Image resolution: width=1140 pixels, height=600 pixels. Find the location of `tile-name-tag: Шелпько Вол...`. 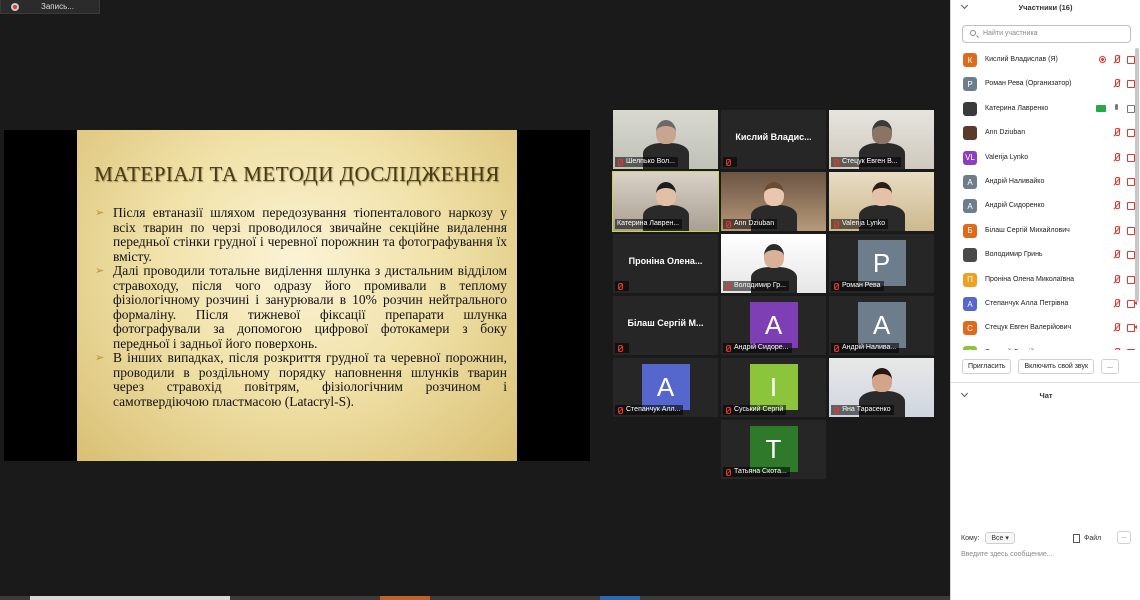

tile-name-tag: Шелпько Вол... is located at coordinates (646, 162).